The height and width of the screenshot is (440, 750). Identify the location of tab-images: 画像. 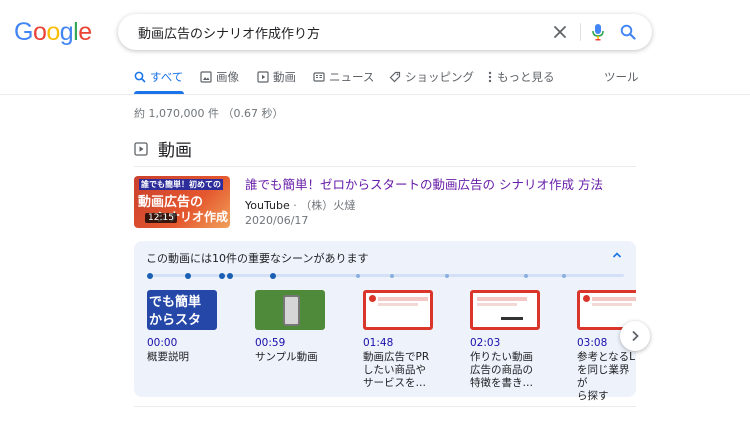
(219, 77).